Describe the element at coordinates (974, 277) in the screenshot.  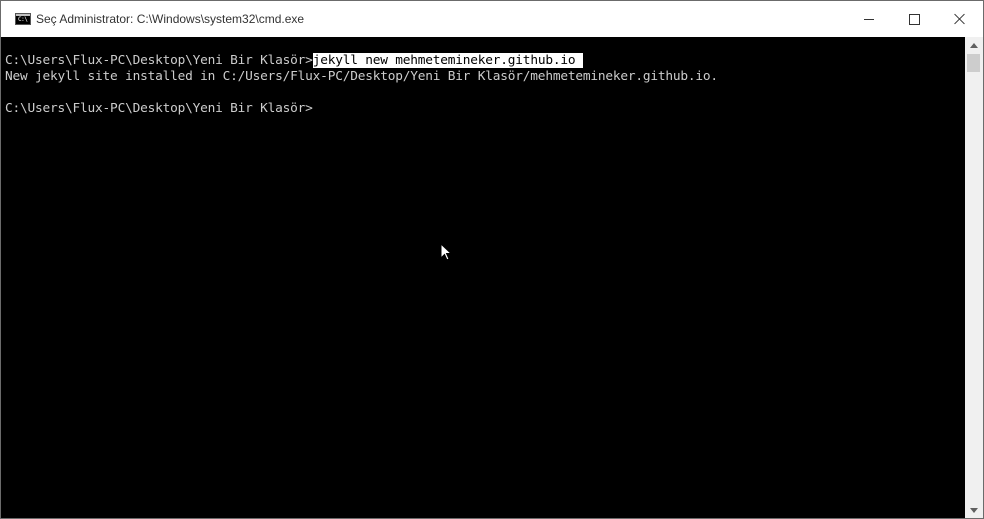
I see `vertical-scrollbar` at that location.